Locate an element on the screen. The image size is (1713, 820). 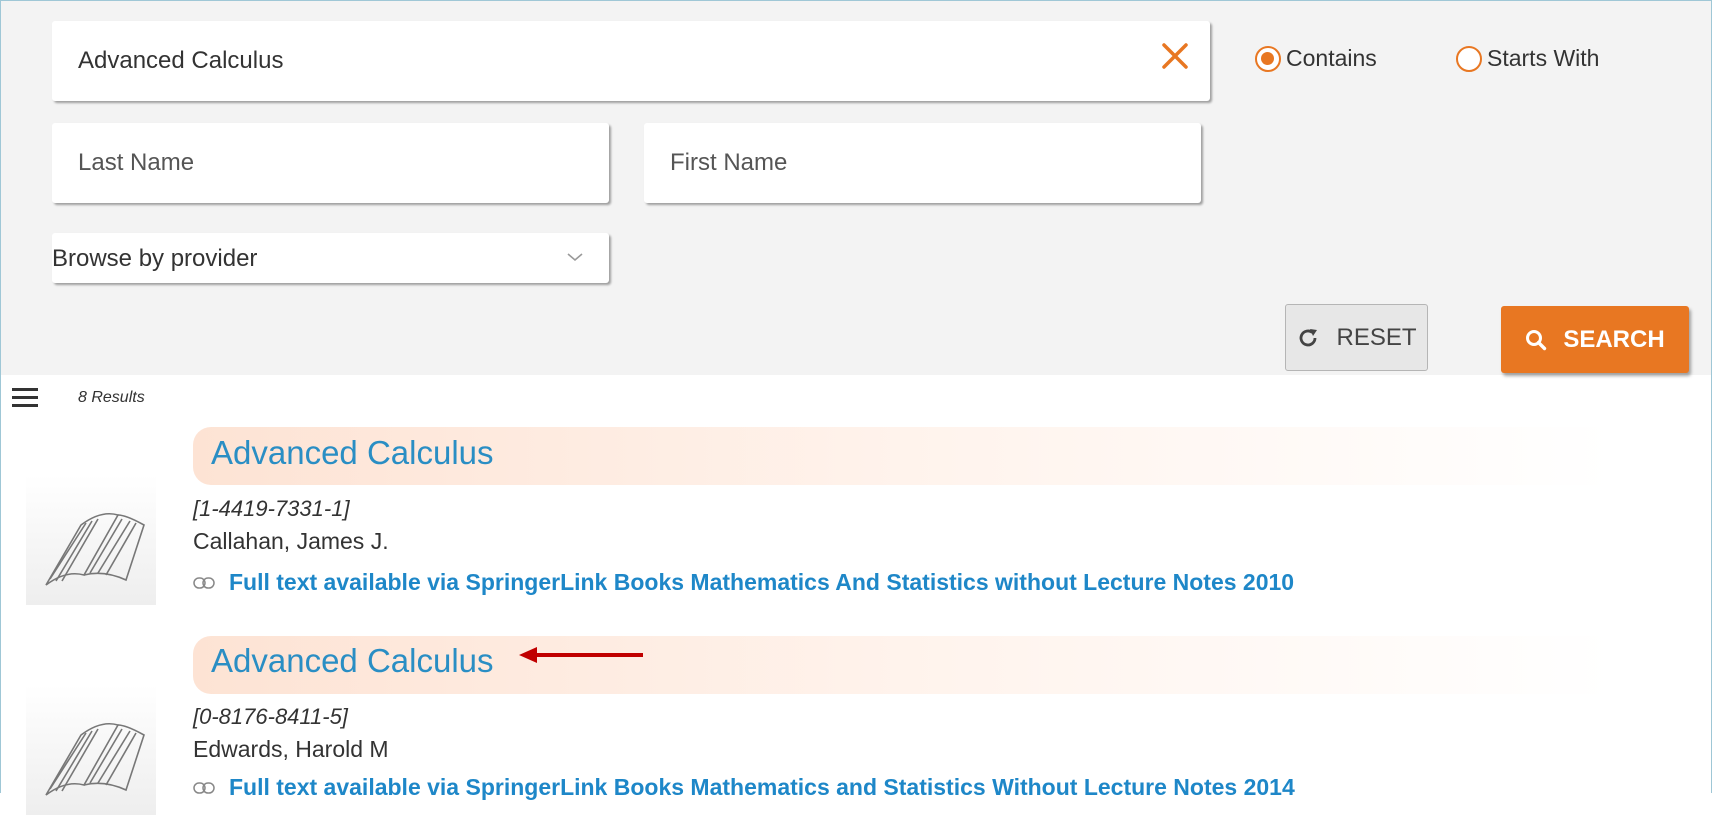
last-name-placeholder: Last Name is located at coordinates (136, 162).